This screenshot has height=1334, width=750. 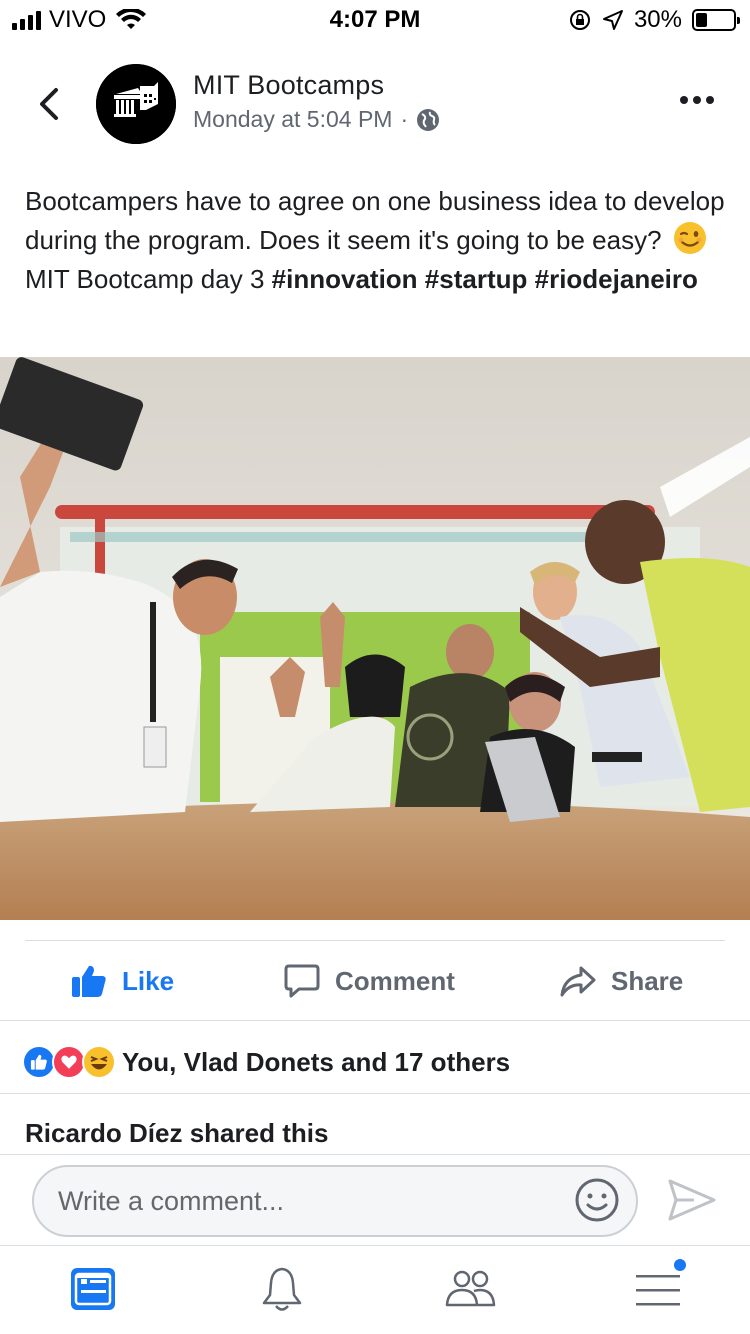 I want to click on battery-icon, so click(x=716, y=20).